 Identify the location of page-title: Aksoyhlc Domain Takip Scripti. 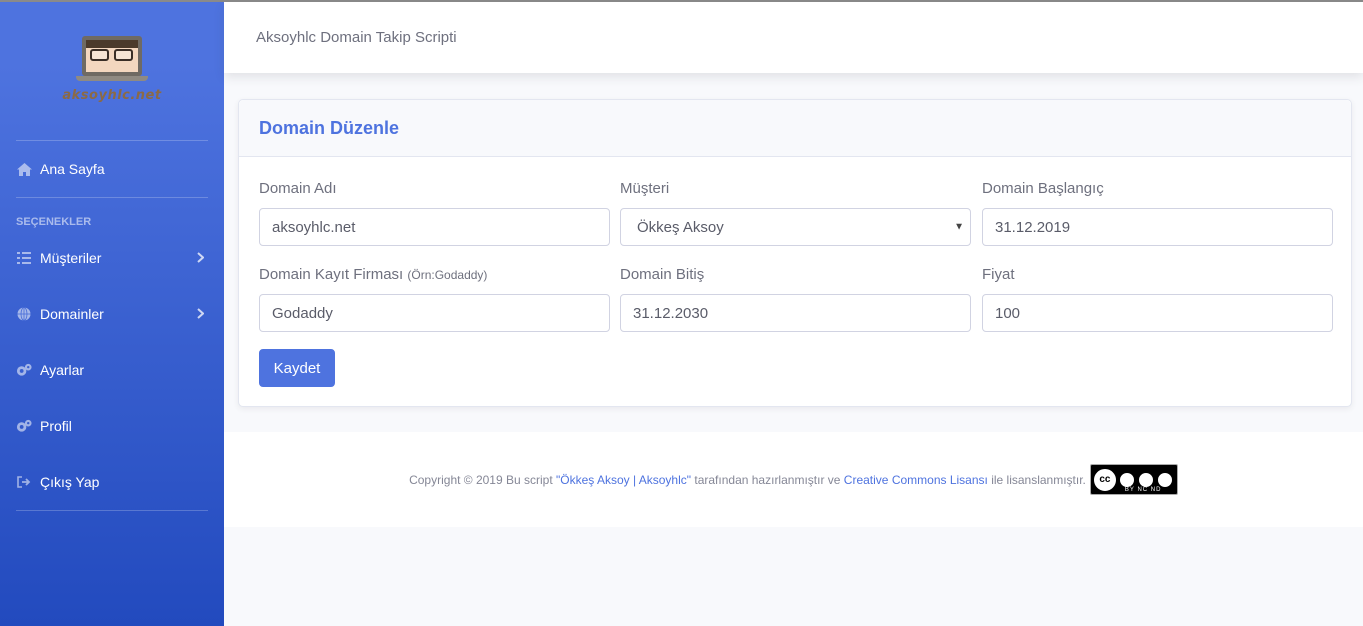
(356, 37).